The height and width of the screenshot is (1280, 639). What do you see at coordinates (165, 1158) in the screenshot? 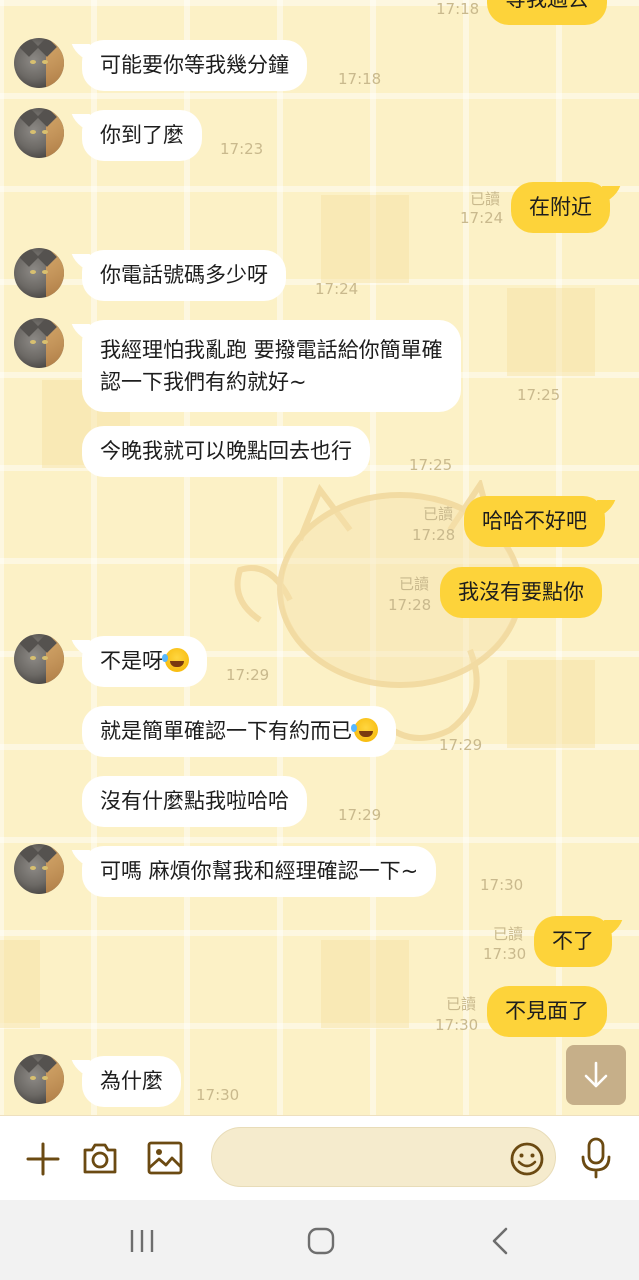
I see `image-icon` at bounding box center [165, 1158].